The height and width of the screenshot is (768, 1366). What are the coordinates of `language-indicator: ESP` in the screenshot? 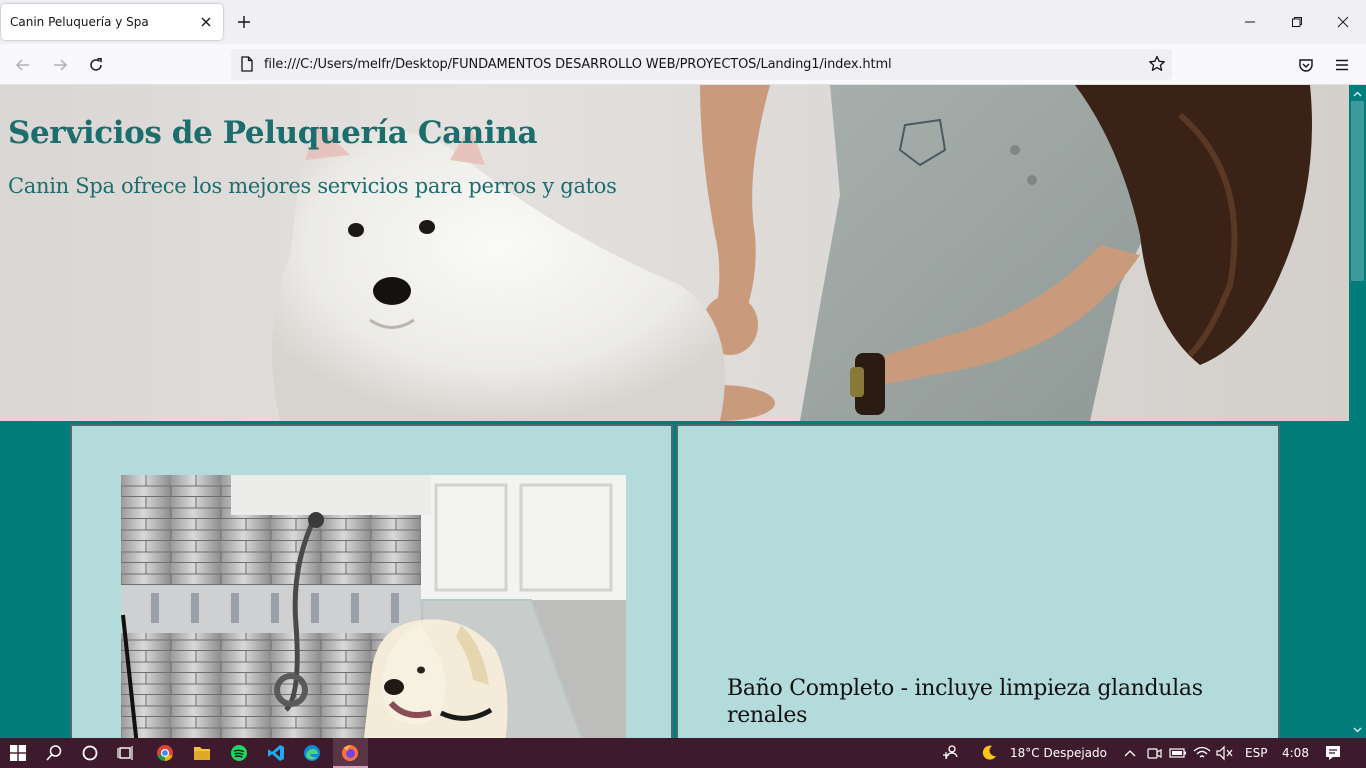 It's located at (1256, 753).